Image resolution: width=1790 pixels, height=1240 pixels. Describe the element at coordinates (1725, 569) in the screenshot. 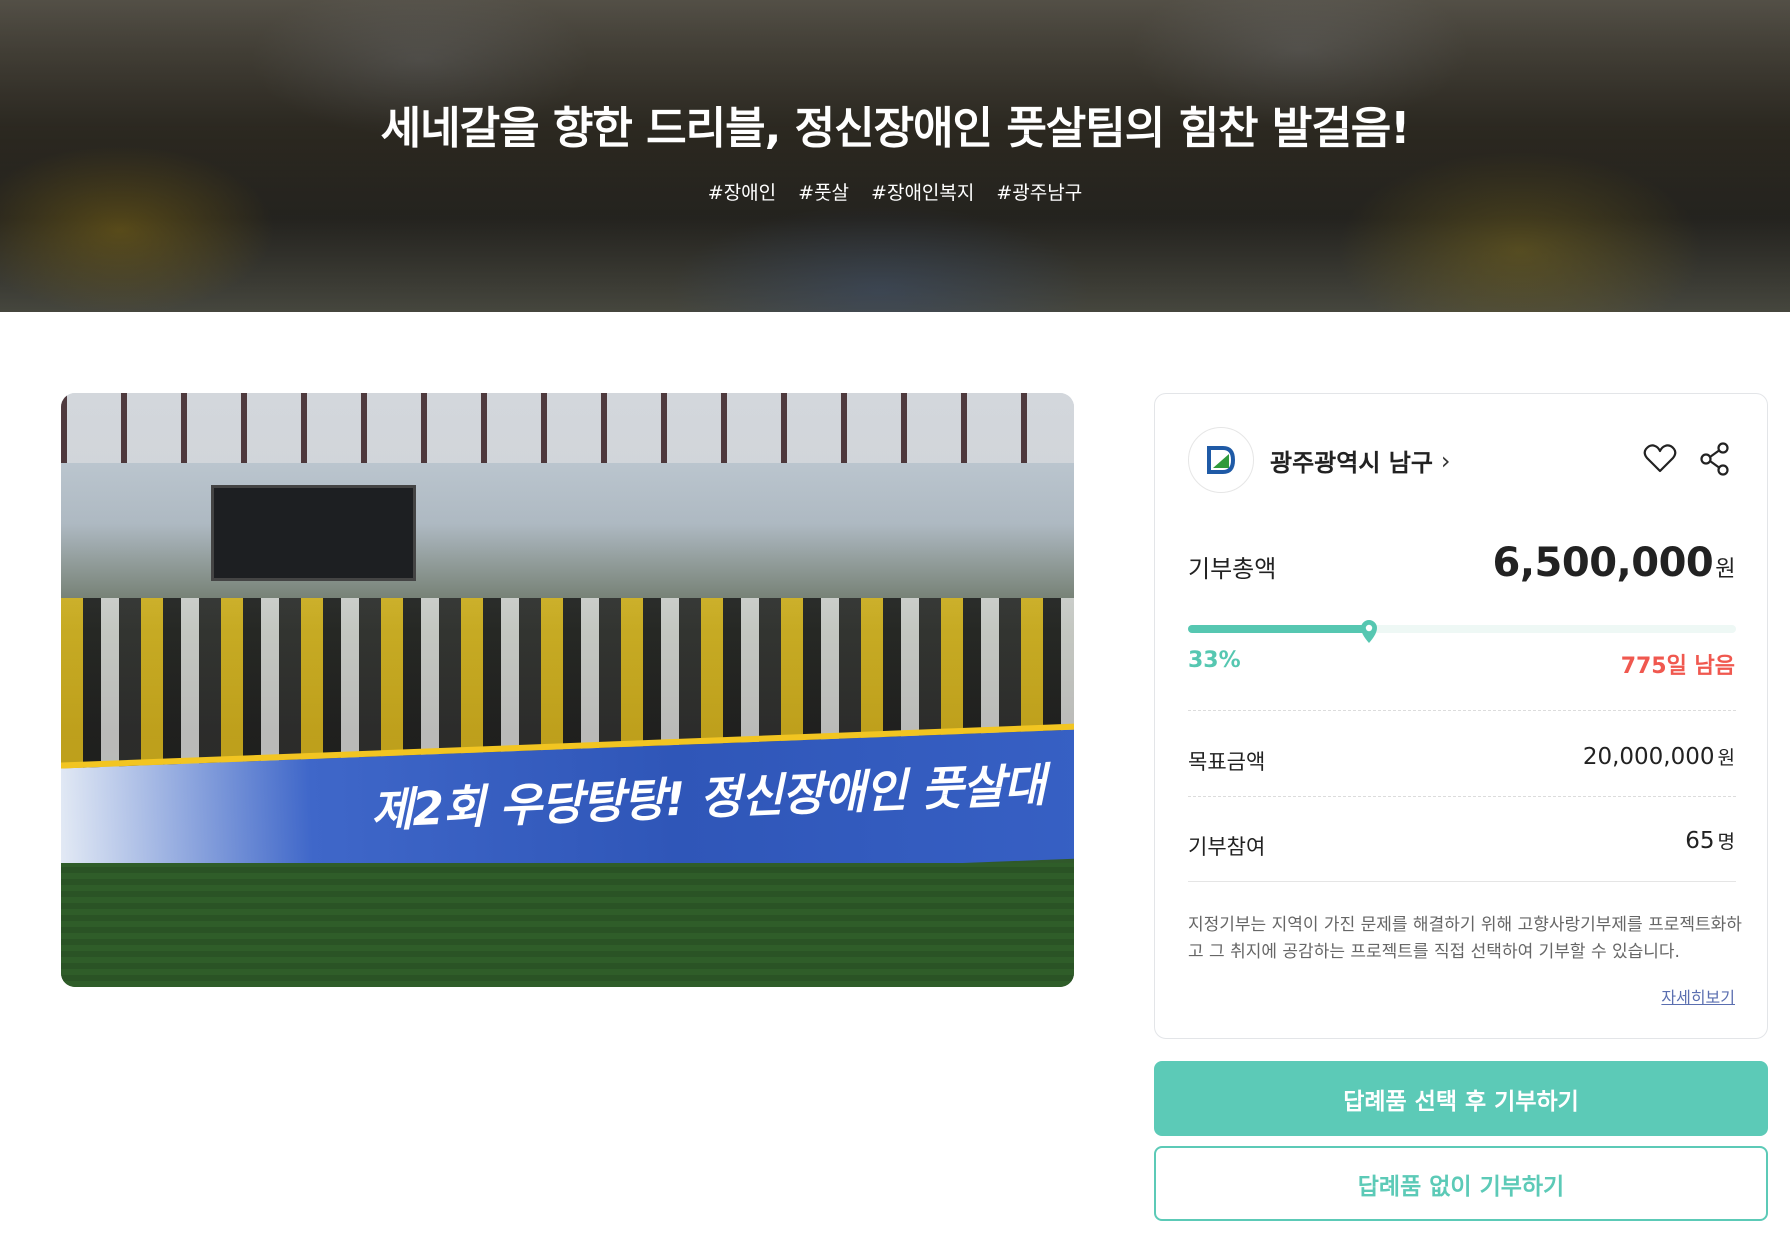

I see `total-amount-unit: 원` at that location.